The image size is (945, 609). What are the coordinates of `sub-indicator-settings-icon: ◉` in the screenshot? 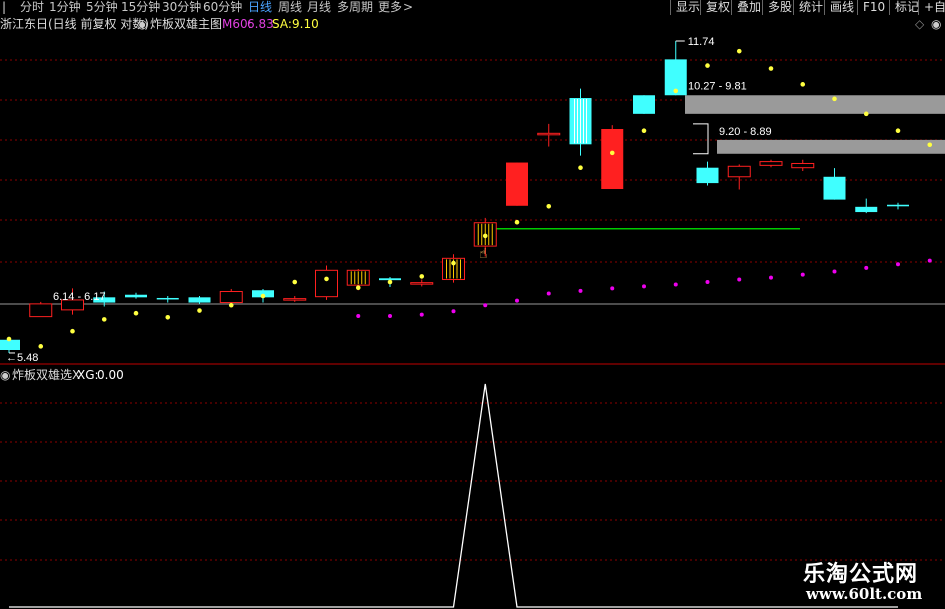 It's located at (5, 375).